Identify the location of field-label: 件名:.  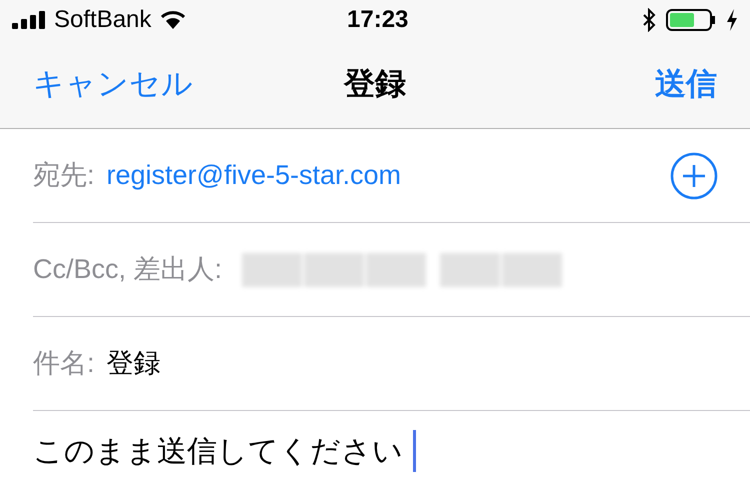
(64, 363).